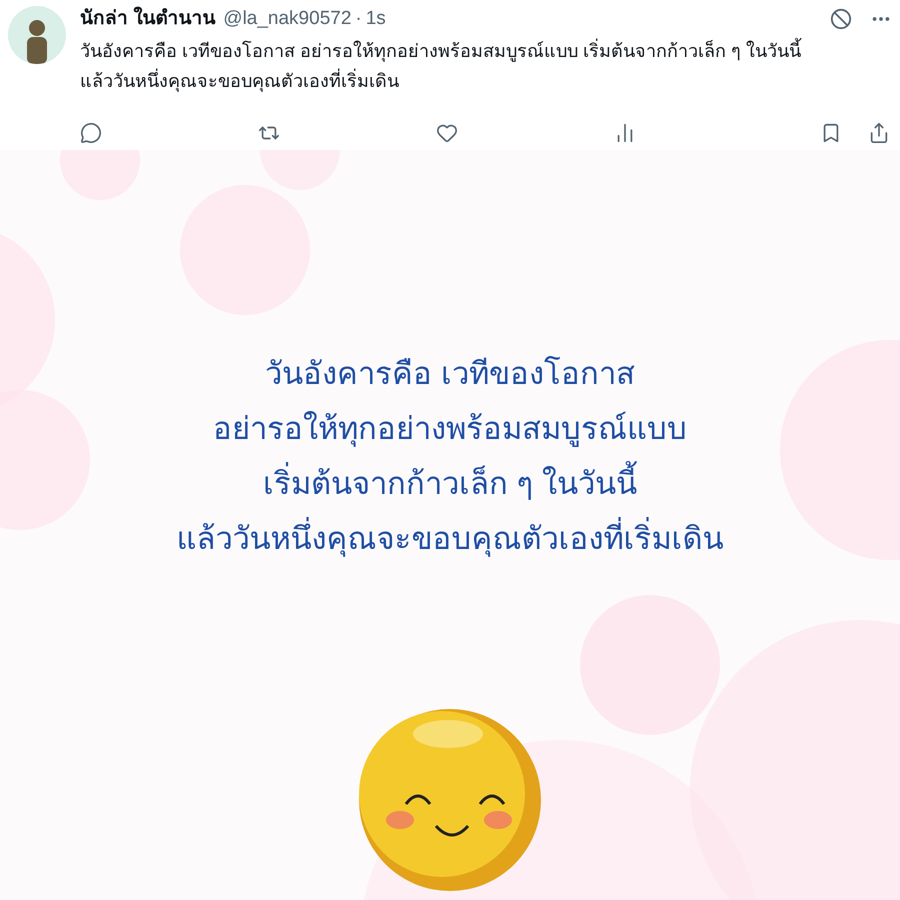  Describe the element at coordinates (450, 429) in the screenshot. I see `quote-line: อย่ารอให้ทุกอย่างพร้อมสมบูรณ์แบบ` at that location.